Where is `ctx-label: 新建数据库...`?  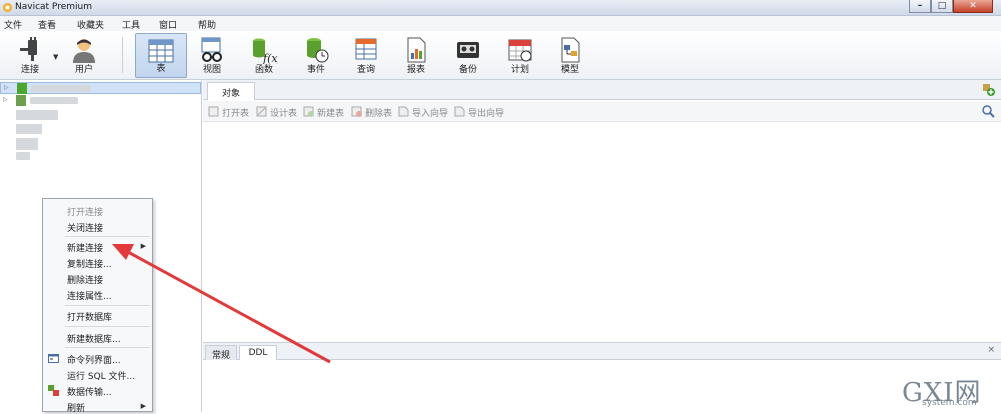
ctx-label: 新建数据库... is located at coordinates (94, 340).